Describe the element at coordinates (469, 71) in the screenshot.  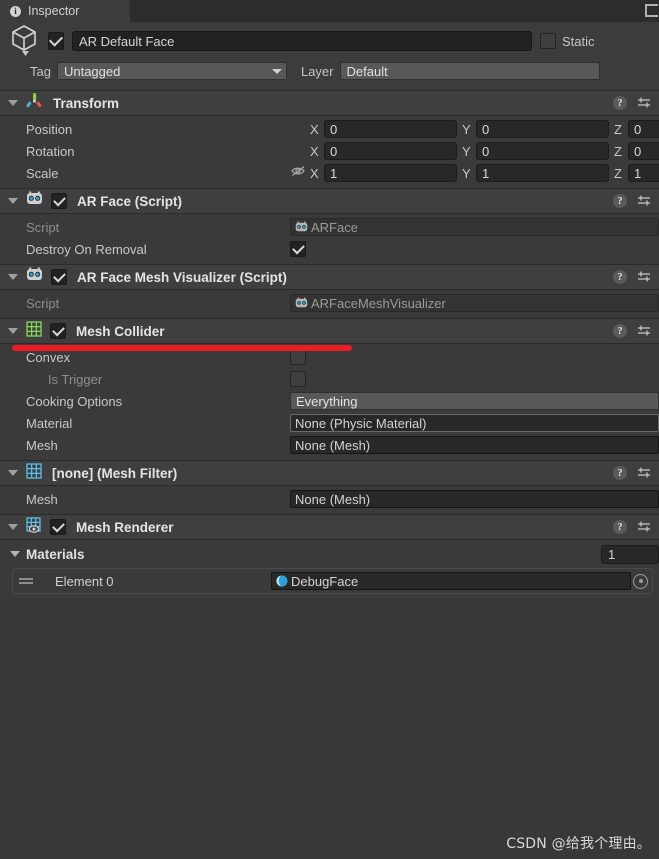
I see `layer-dropdown: Default` at that location.